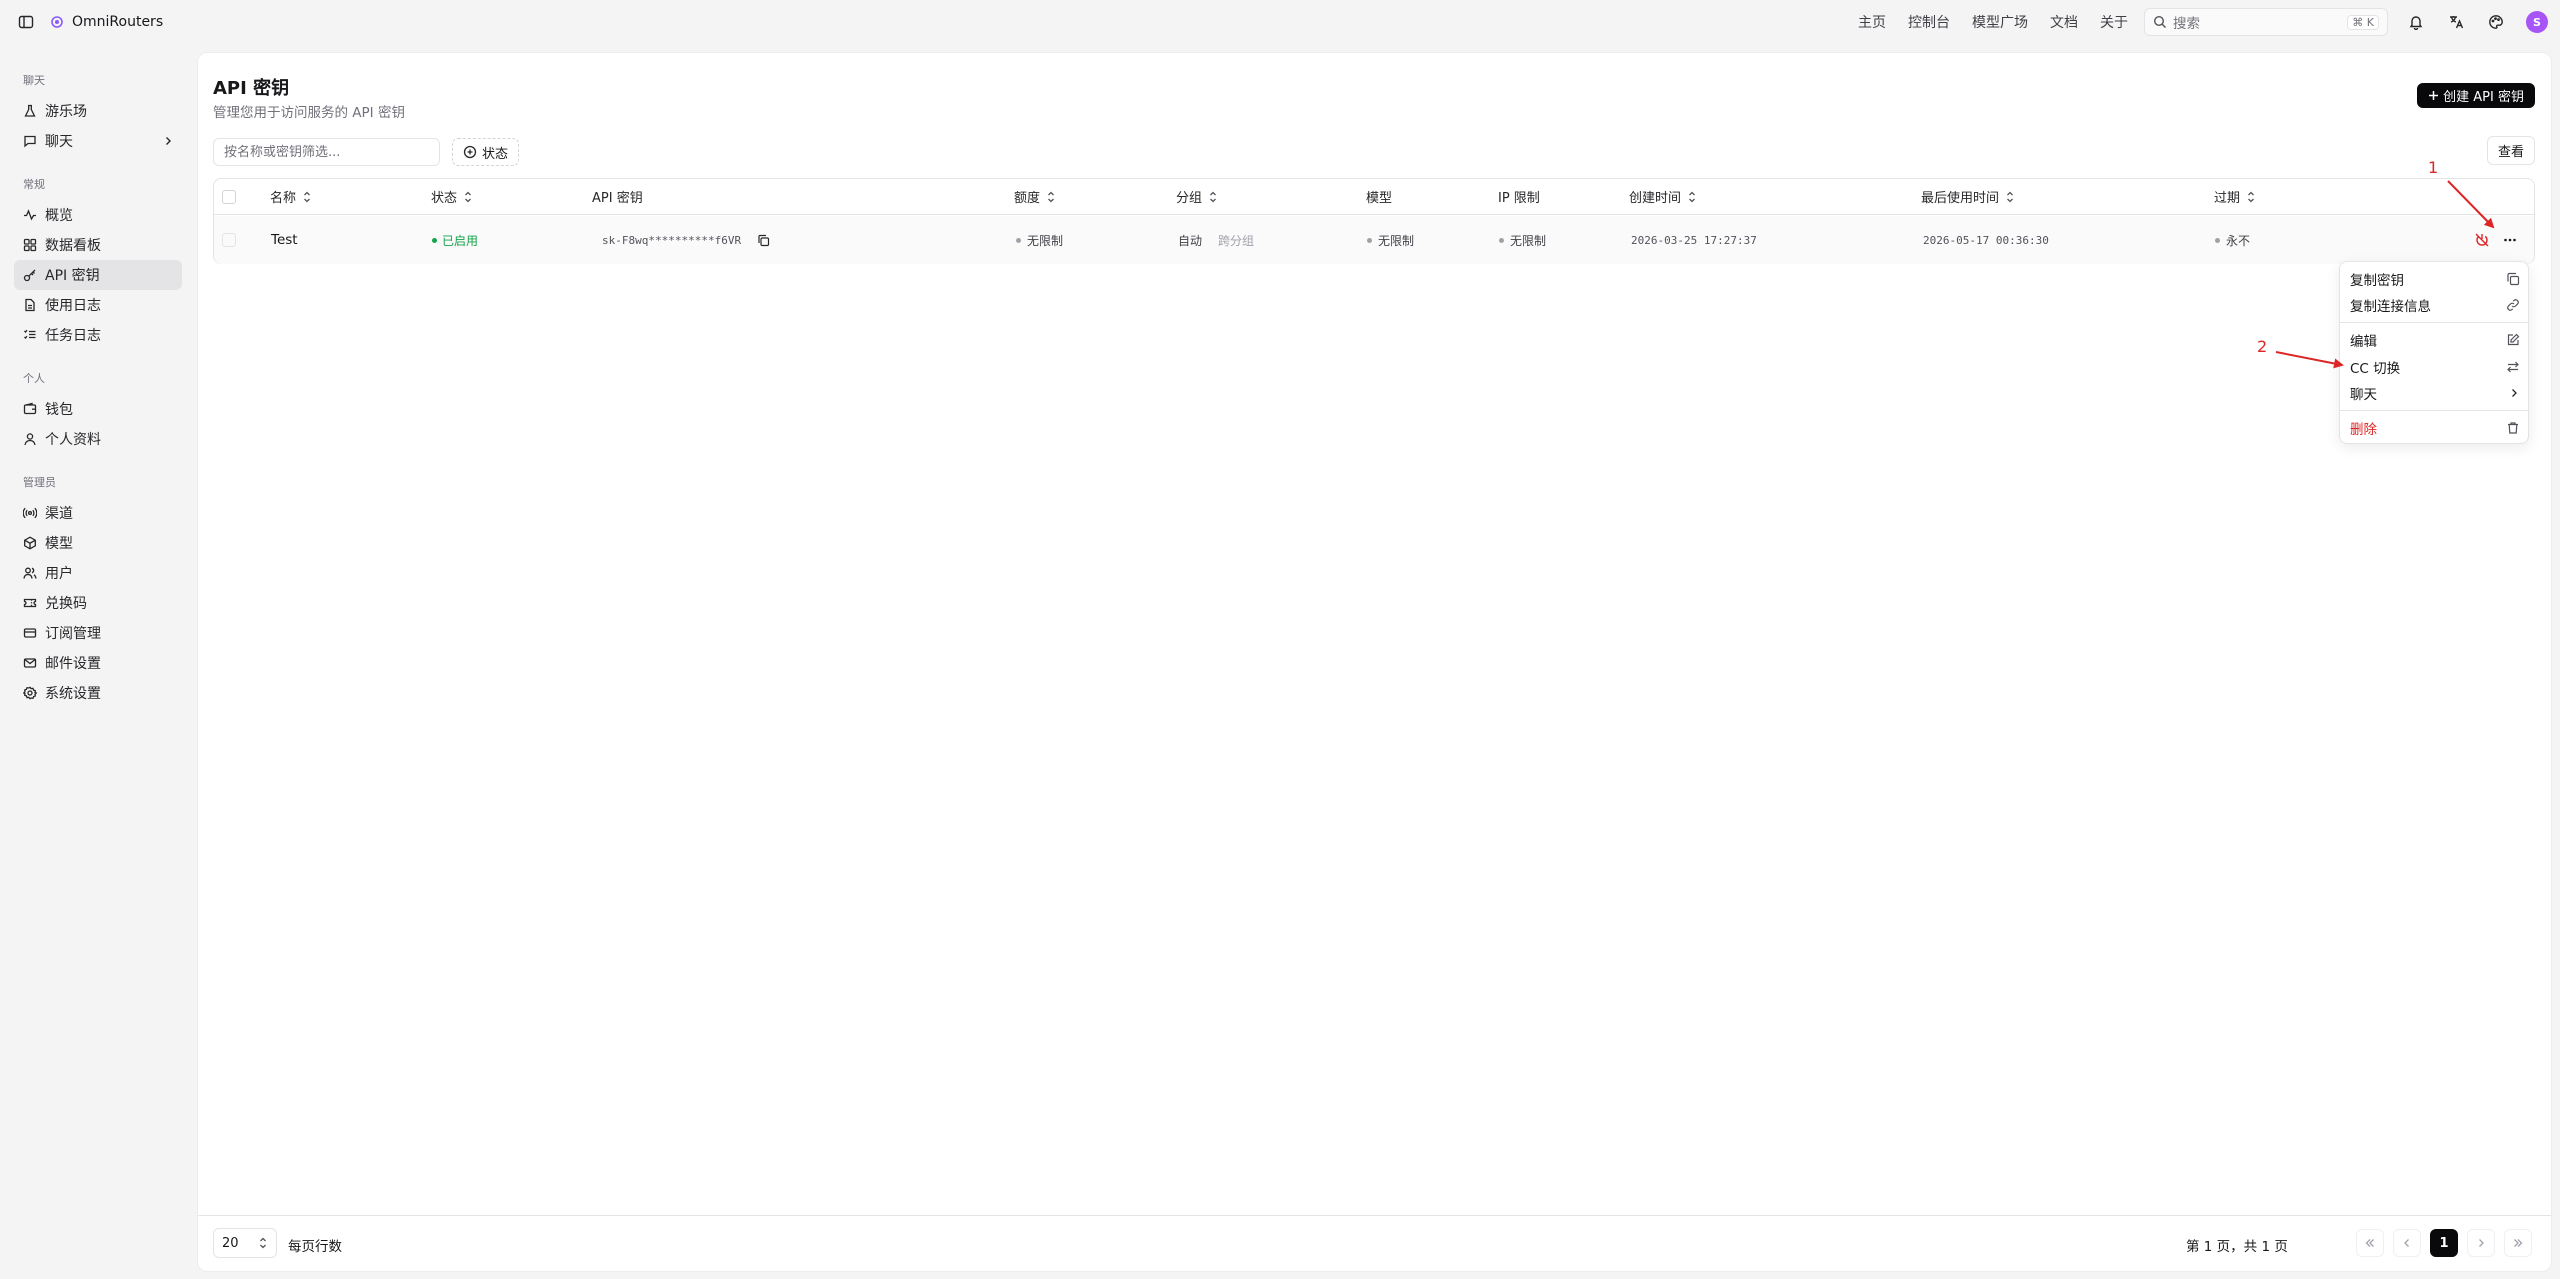 This screenshot has width=2560, height=1279. Describe the element at coordinates (326, 152) in the screenshot. I see `filter-input` at that location.